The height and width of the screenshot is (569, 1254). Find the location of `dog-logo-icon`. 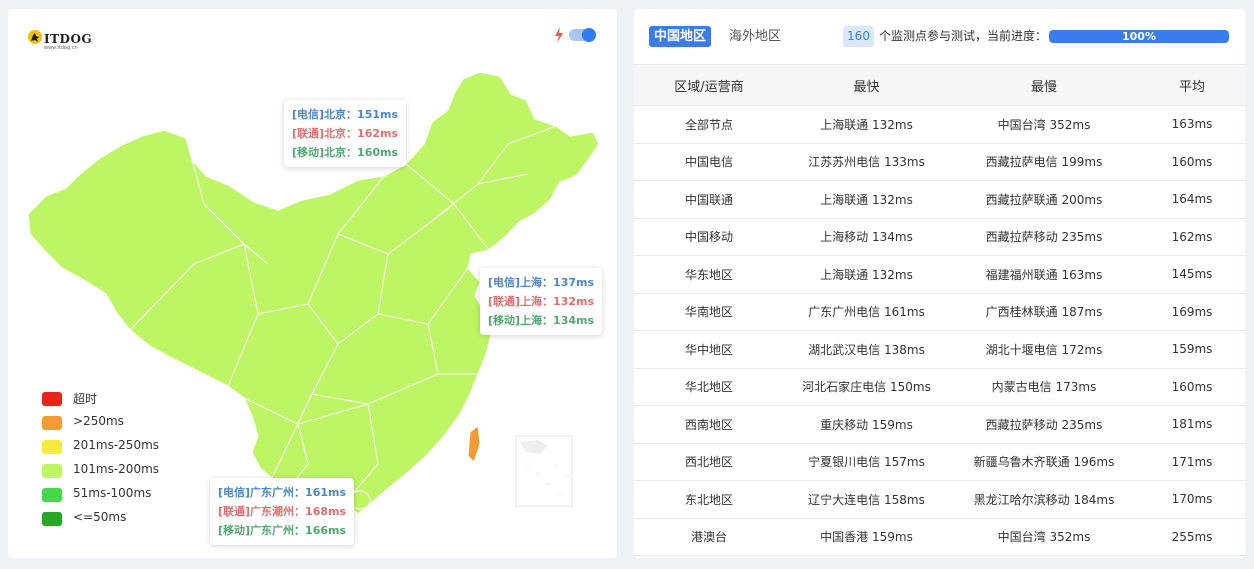

dog-logo-icon is located at coordinates (35, 37).